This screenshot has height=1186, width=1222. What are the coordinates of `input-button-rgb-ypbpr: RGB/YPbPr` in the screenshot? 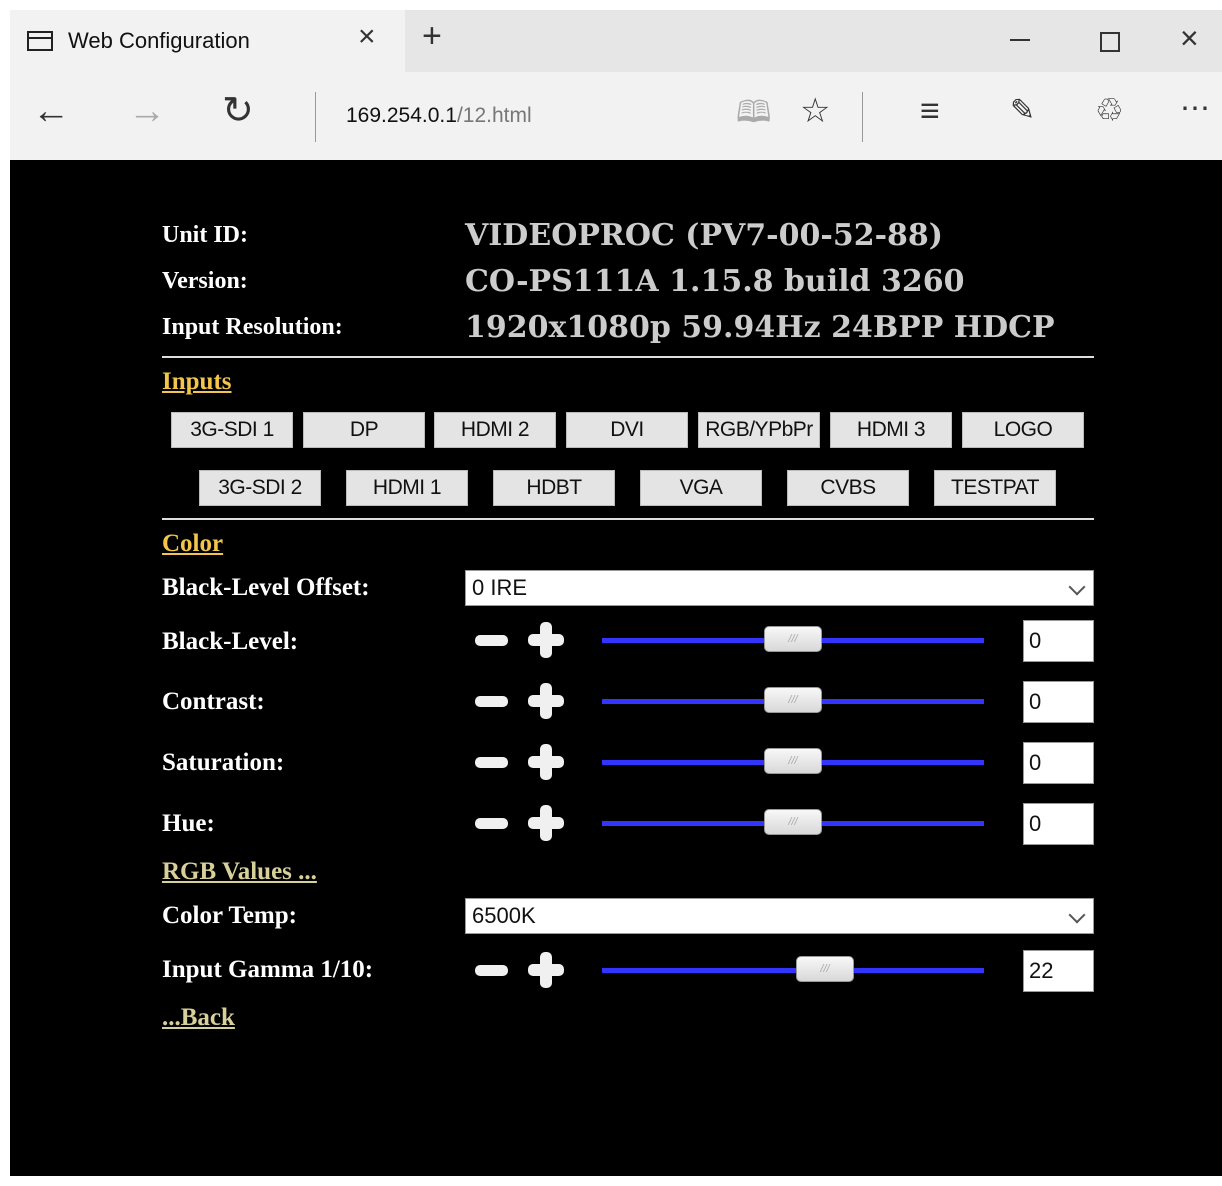 It's located at (759, 430).